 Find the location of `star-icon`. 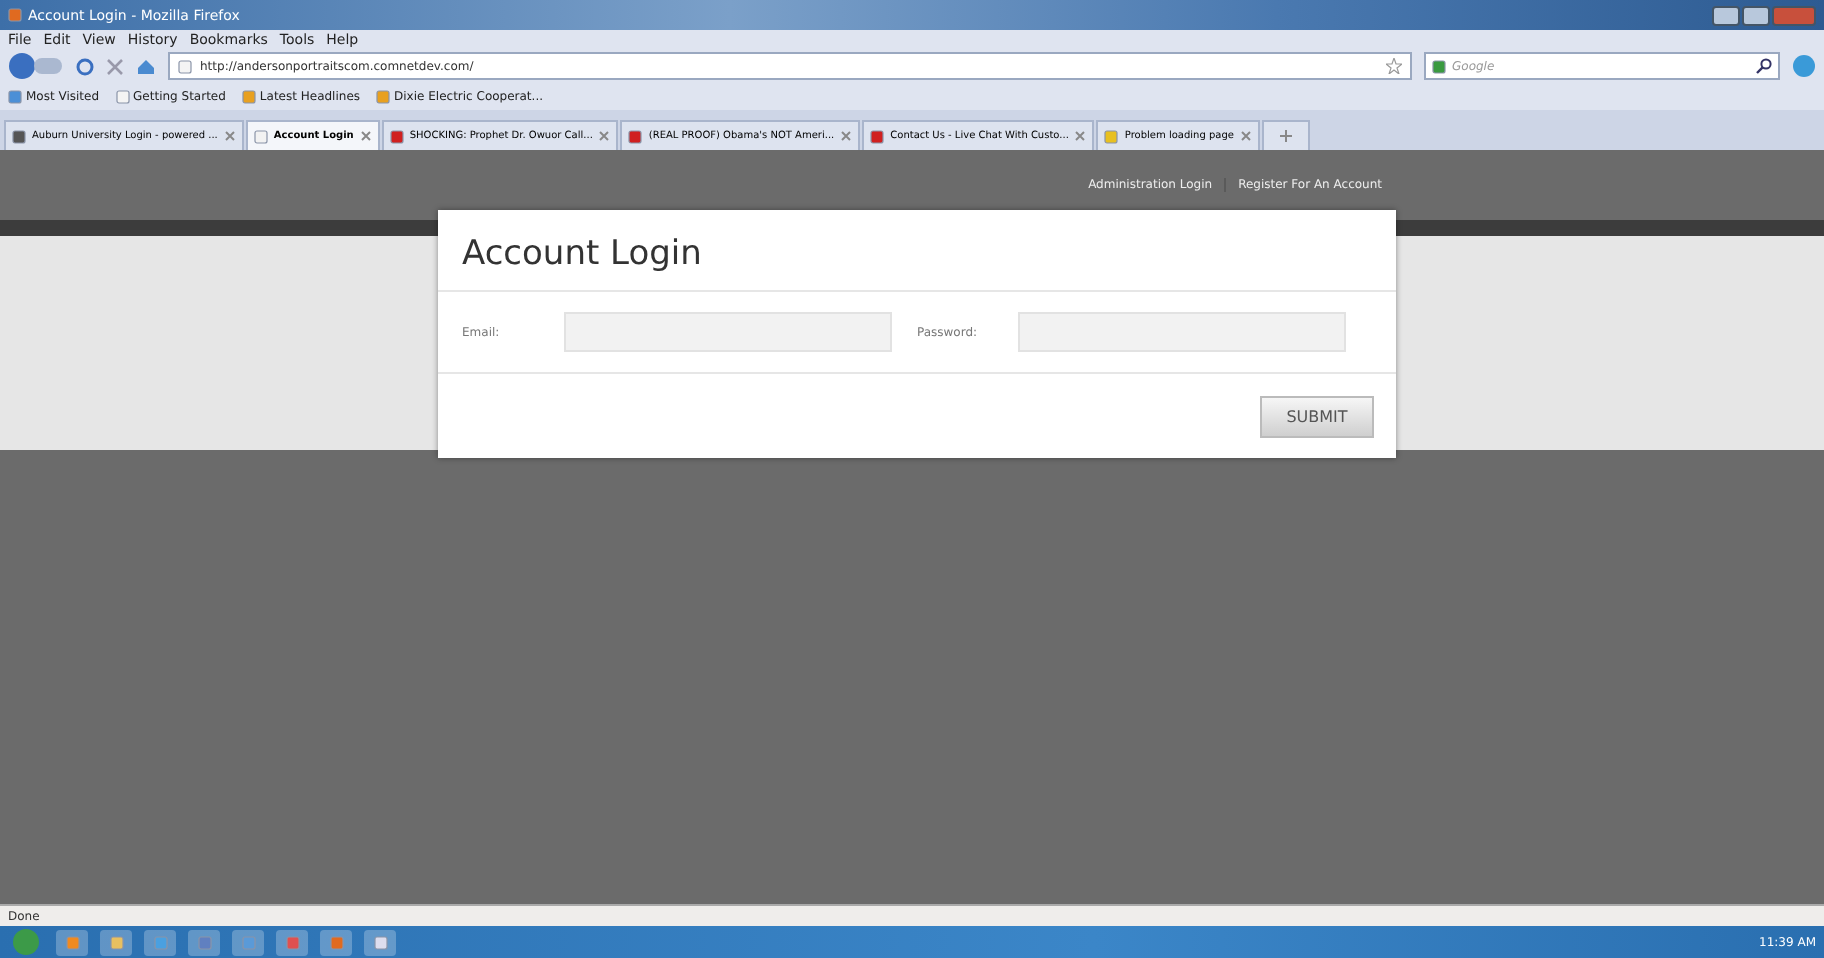

star-icon is located at coordinates (1394, 66).